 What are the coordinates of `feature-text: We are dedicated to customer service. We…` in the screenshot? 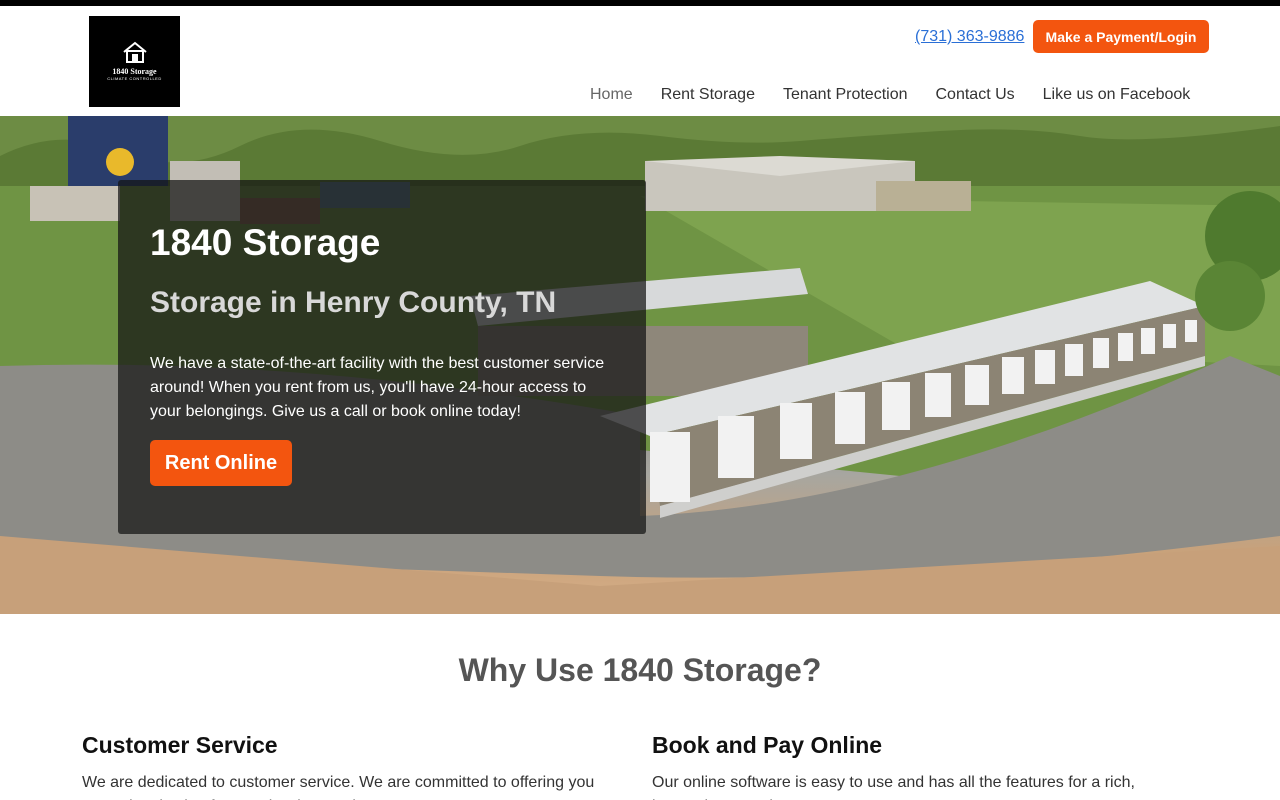 It's located at (338, 787).